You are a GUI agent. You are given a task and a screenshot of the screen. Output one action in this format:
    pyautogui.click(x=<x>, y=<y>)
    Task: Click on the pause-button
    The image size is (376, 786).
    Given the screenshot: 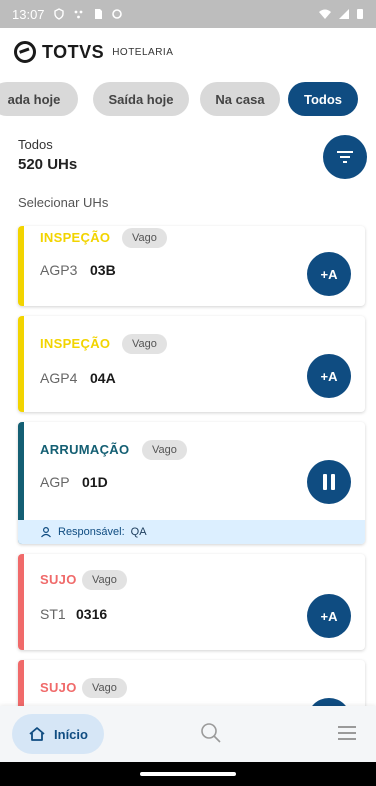 What is the action you would take?
    pyautogui.click(x=329, y=482)
    